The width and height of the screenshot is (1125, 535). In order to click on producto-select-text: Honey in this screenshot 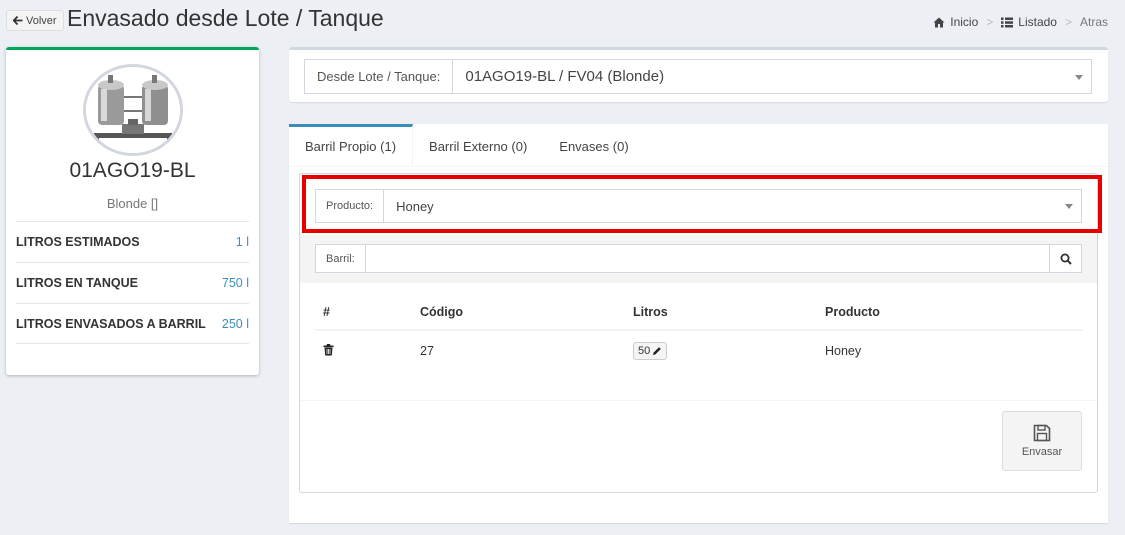, I will do `click(415, 206)`.